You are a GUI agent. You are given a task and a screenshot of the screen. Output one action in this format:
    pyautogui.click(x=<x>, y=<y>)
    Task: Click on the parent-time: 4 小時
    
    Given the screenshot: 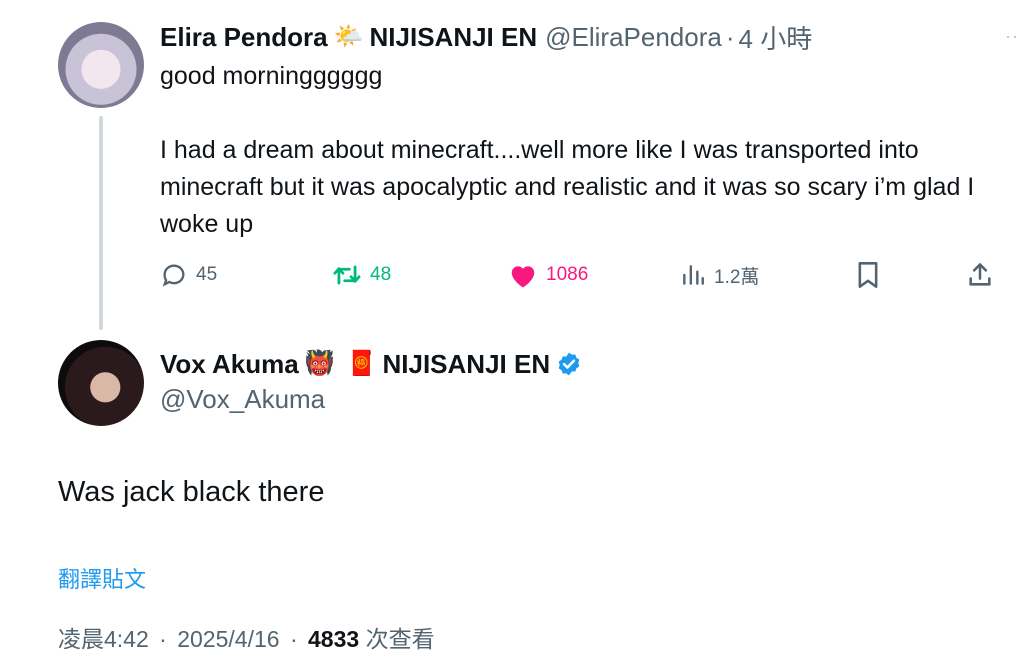 What is the action you would take?
    pyautogui.click(x=776, y=37)
    